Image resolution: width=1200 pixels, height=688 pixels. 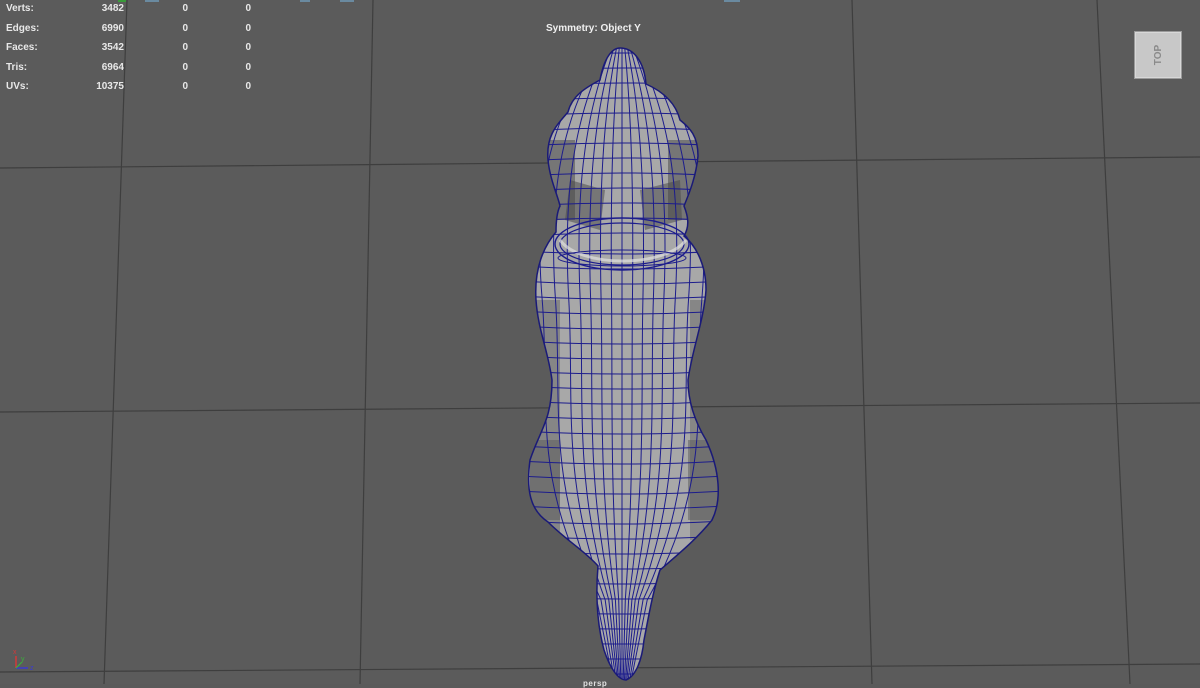 What do you see at coordinates (131, 10) in the screenshot?
I see `hud-row-verts: Verts: 3482 0 0` at bounding box center [131, 10].